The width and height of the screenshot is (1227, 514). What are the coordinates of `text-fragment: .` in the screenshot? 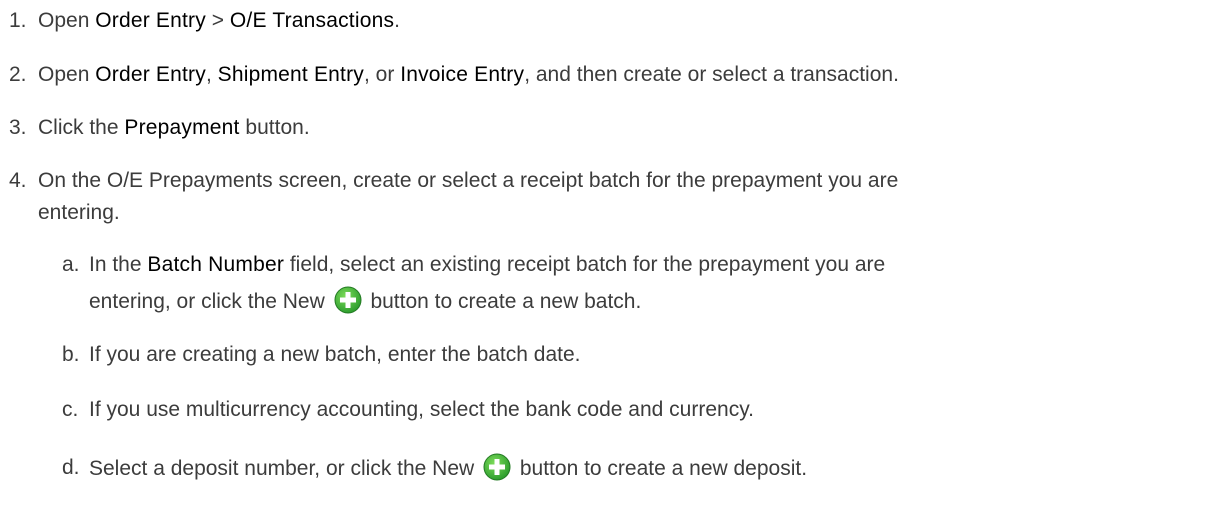 It's located at (397, 20).